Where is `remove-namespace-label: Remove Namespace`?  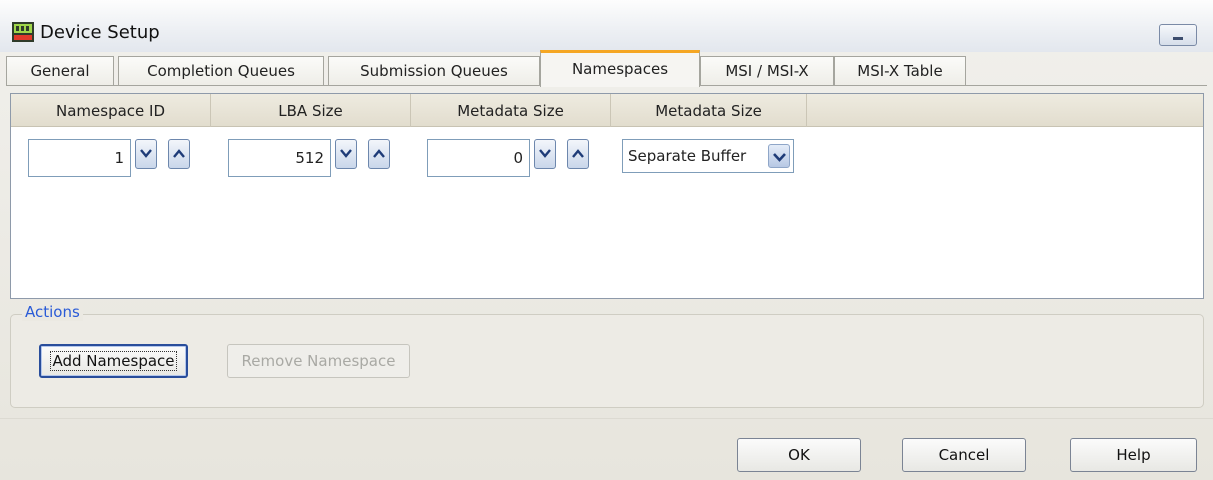 remove-namespace-label: Remove Namespace is located at coordinates (318, 361).